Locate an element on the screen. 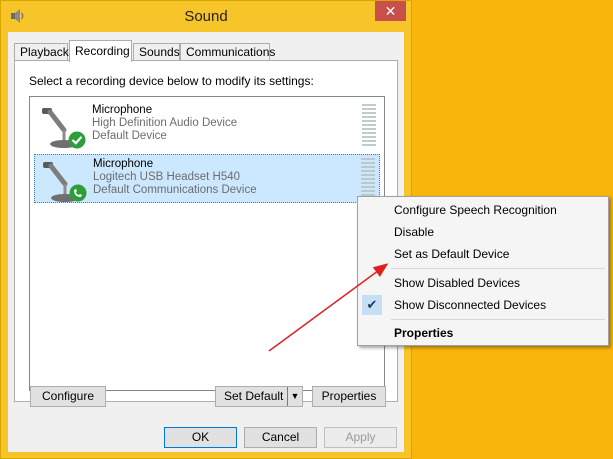 This screenshot has width=613, height=459. menu-item-label: Show Disconnected Devices is located at coordinates (470, 305).